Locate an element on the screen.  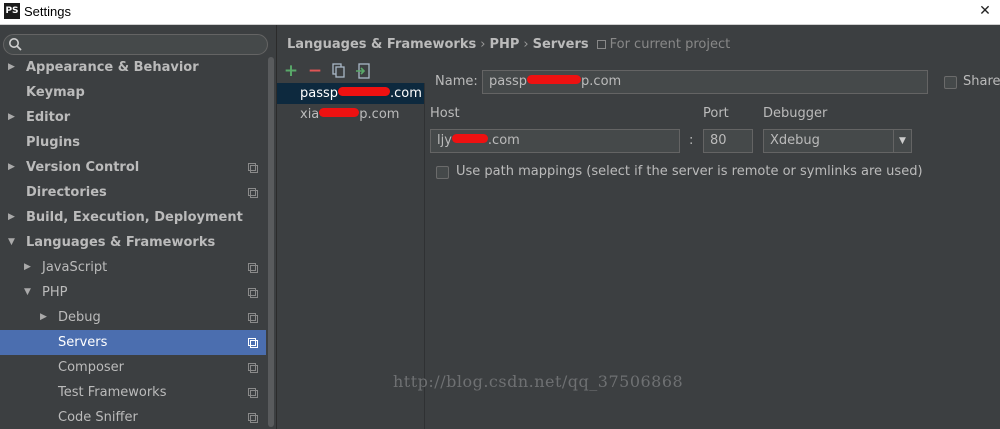
tree-scrollbar is located at coordinates (271, 242).